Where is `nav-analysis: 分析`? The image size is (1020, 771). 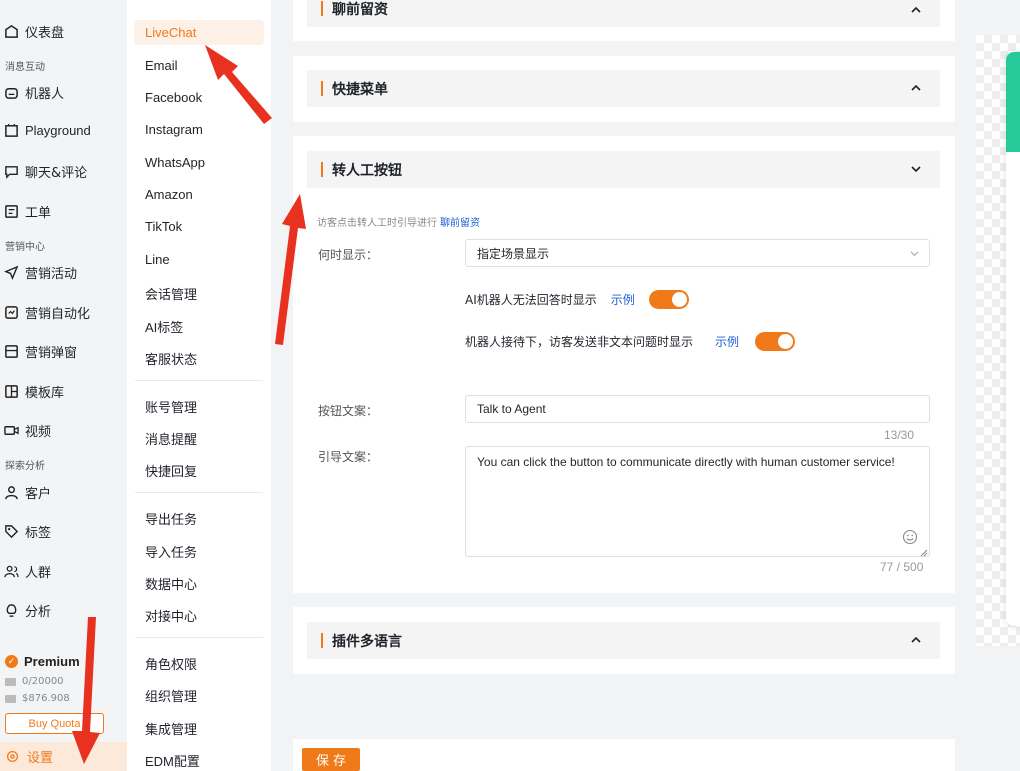 nav-analysis: 分析 is located at coordinates (27, 610).